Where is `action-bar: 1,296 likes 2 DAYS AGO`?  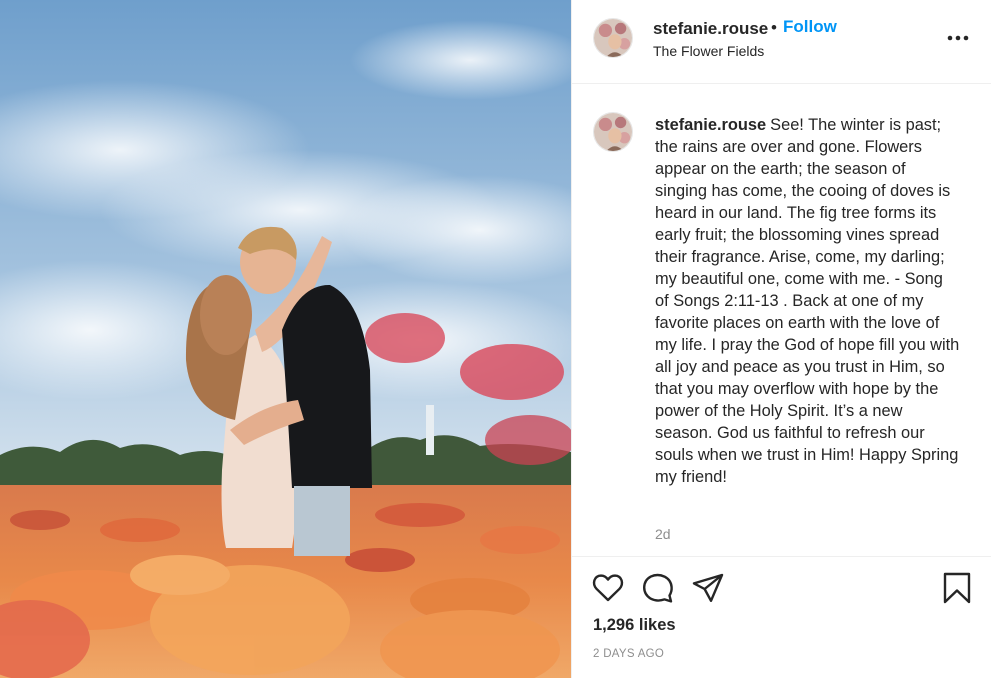 action-bar: 1,296 likes 2 DAYS AGO is located at coordinates (781, 617).